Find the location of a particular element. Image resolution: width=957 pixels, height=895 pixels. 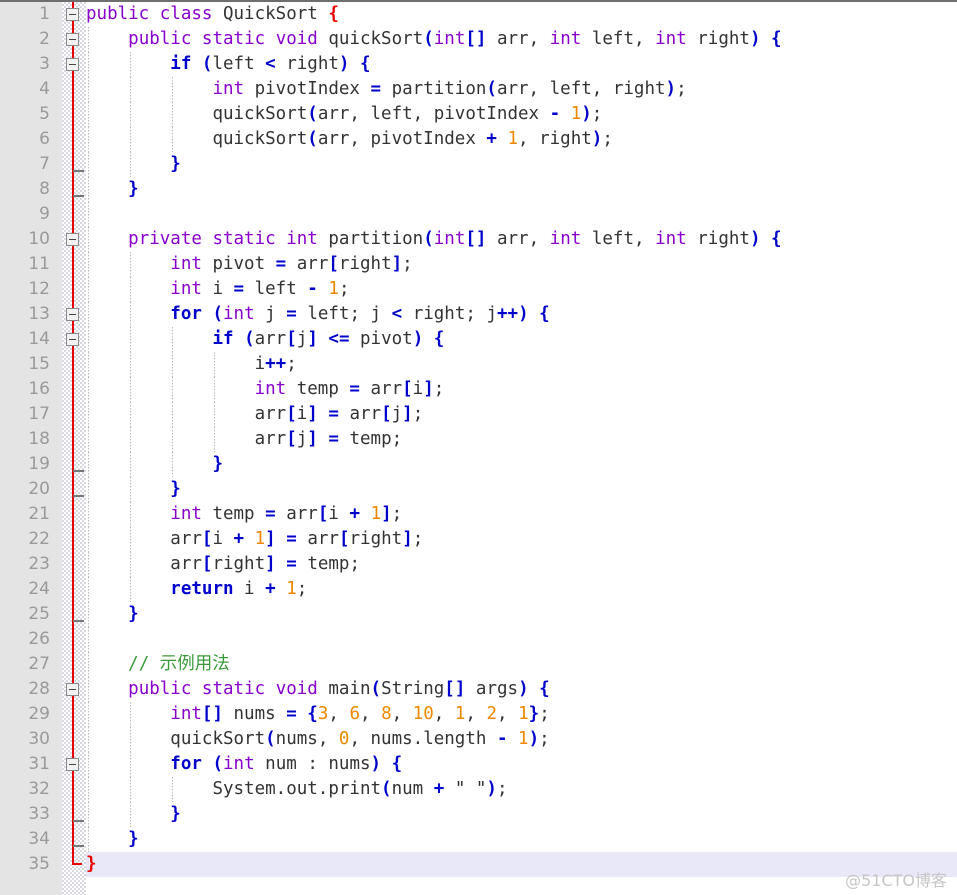

code-token-id: : is located at coordinates (312, 764).